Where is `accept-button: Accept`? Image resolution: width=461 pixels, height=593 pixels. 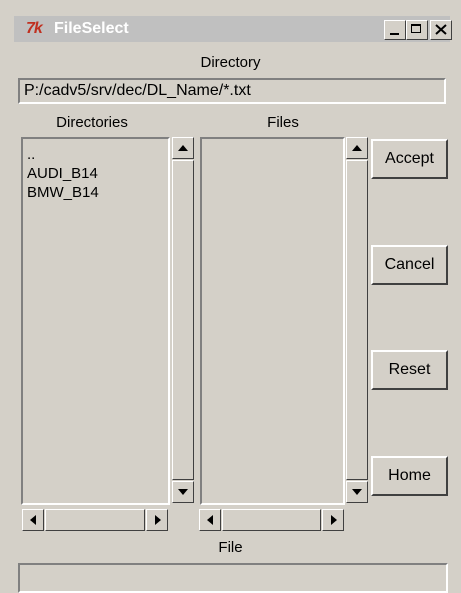
accept-button: Accept is located at coordinates (409, 159).